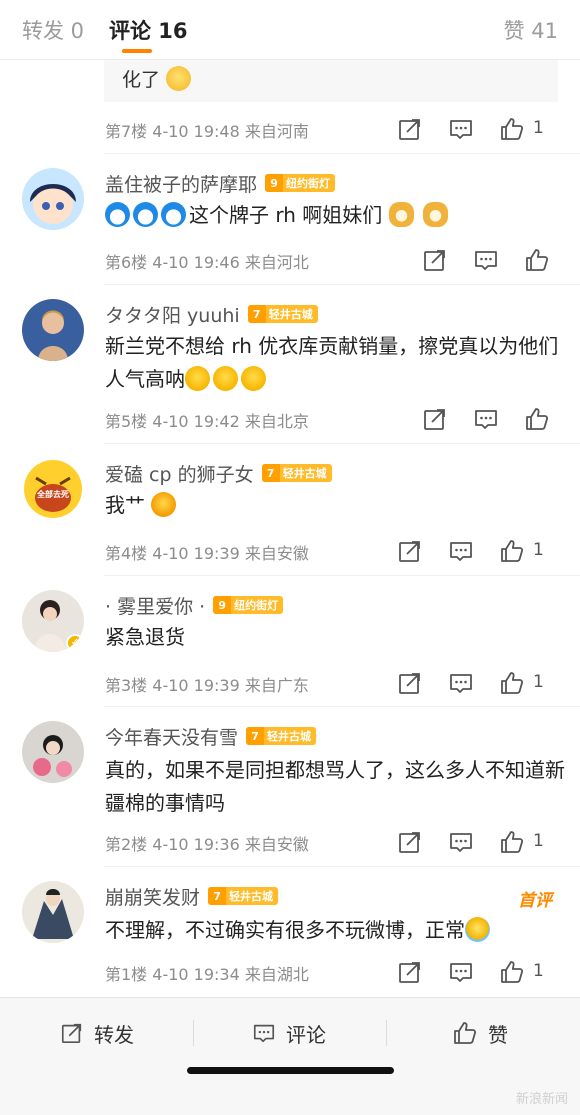 The width and height of the screenshot is (580, 1115). What do you see at coordinates (460, 419) in the screenshot?
I see `comment-actions` at bounding box center [460, 419].